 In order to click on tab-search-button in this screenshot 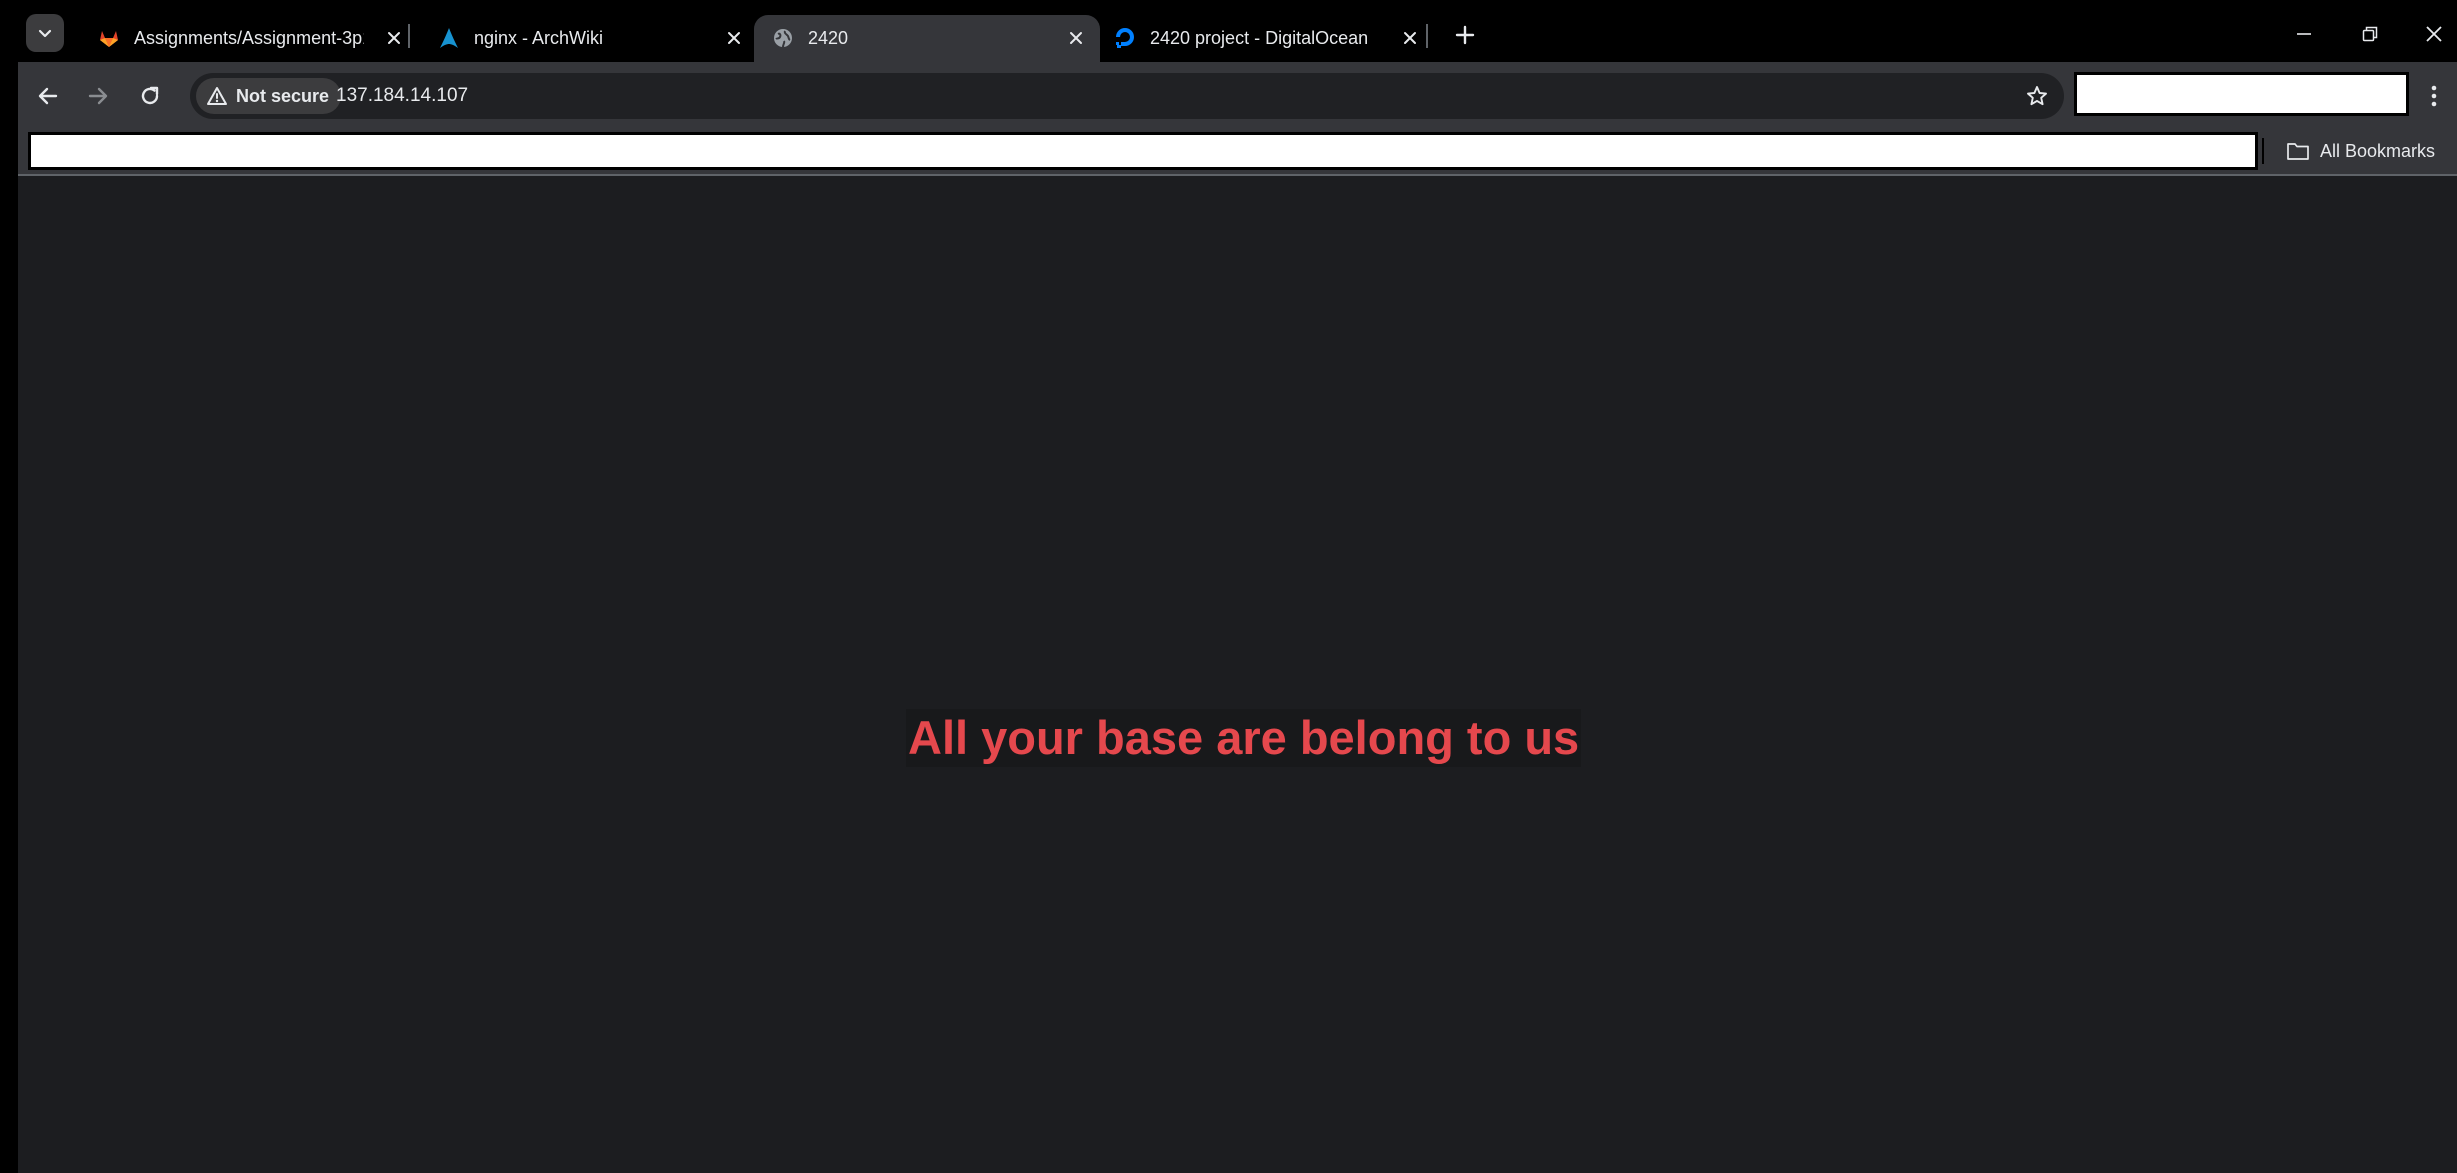, I will do `click(45, 33)`.